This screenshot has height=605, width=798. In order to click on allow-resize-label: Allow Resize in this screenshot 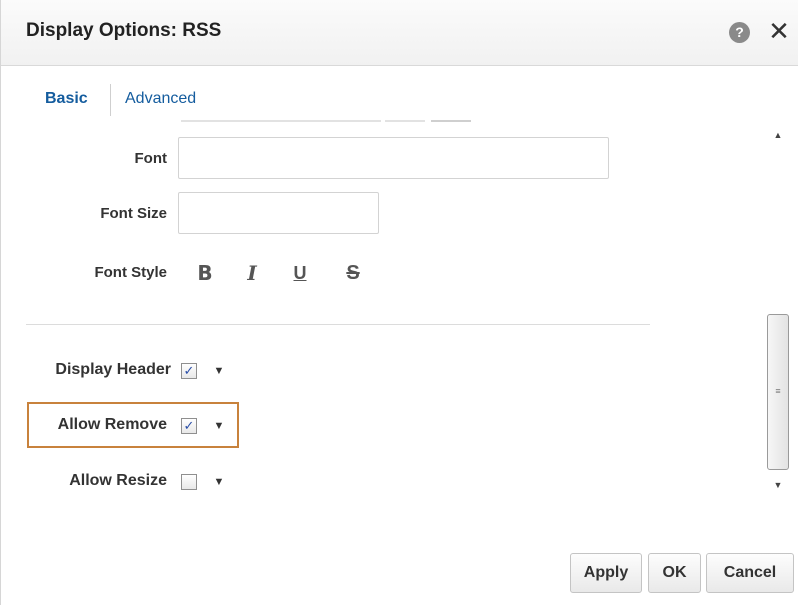, I will do `click(118, 480)`.